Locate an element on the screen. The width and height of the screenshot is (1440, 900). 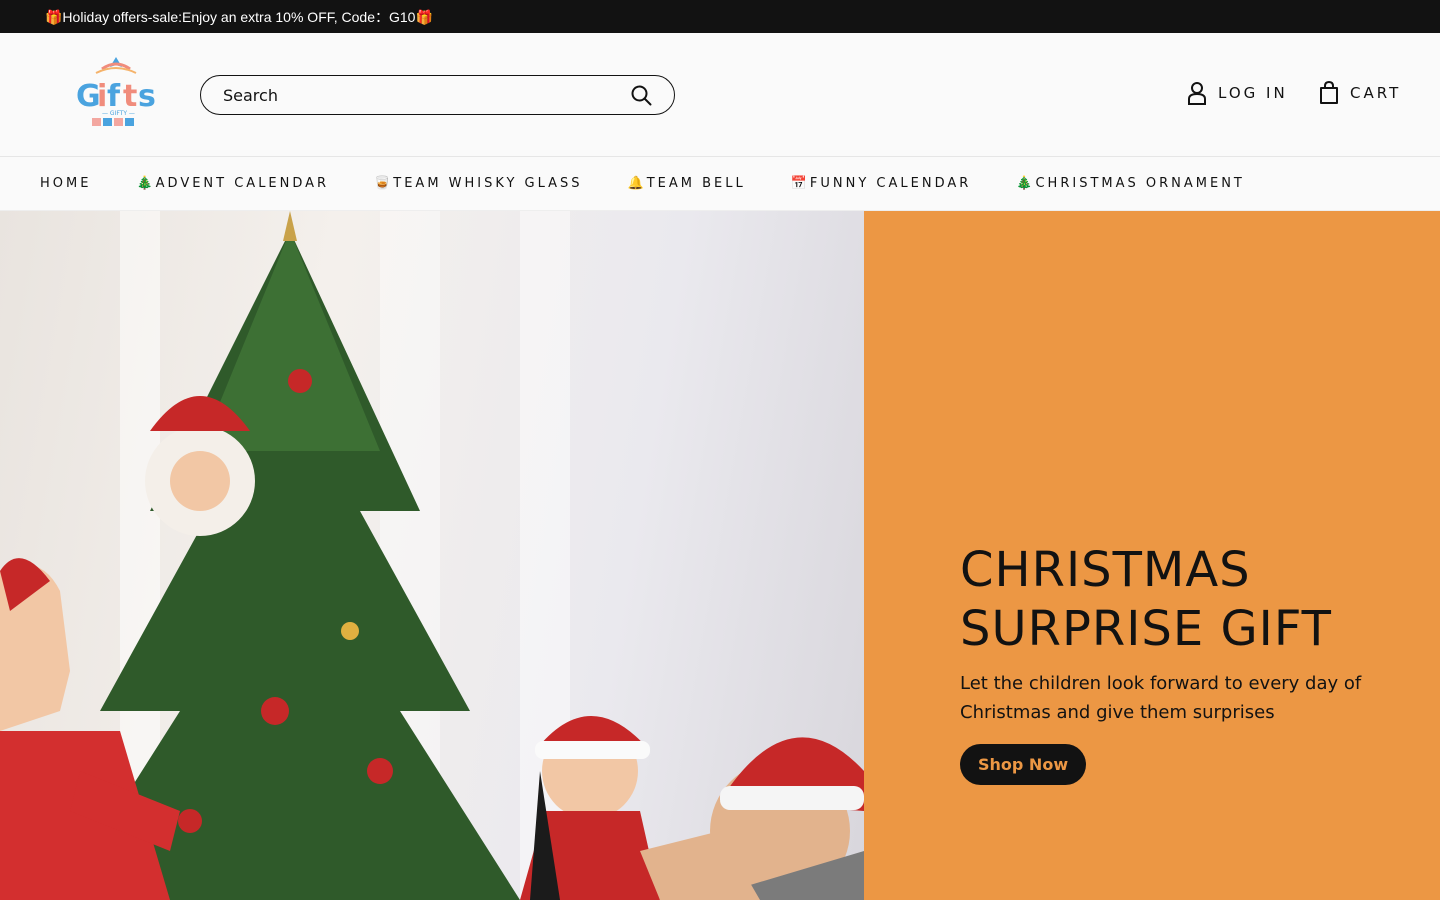
svg-text: i is located at coordinates (102, 96).